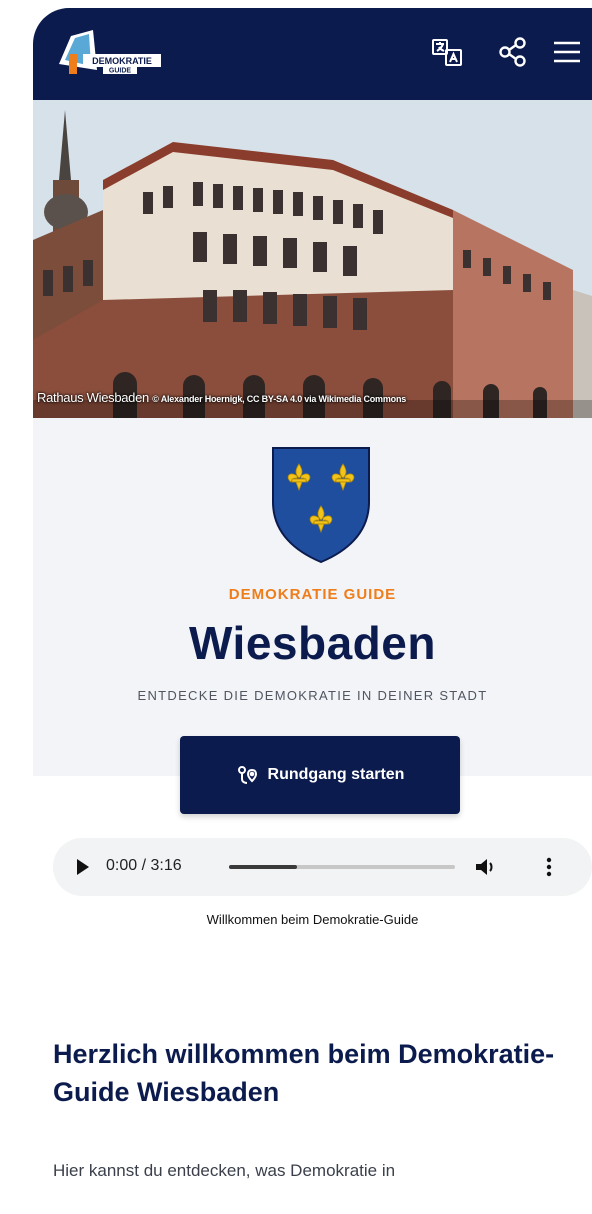 Image resolution: width=592 pixels, height=1214 pixels. Describe the element at coordinates (336, 774) in the screenshot. I see `start-tour-label: Rundgang starten` at that location.